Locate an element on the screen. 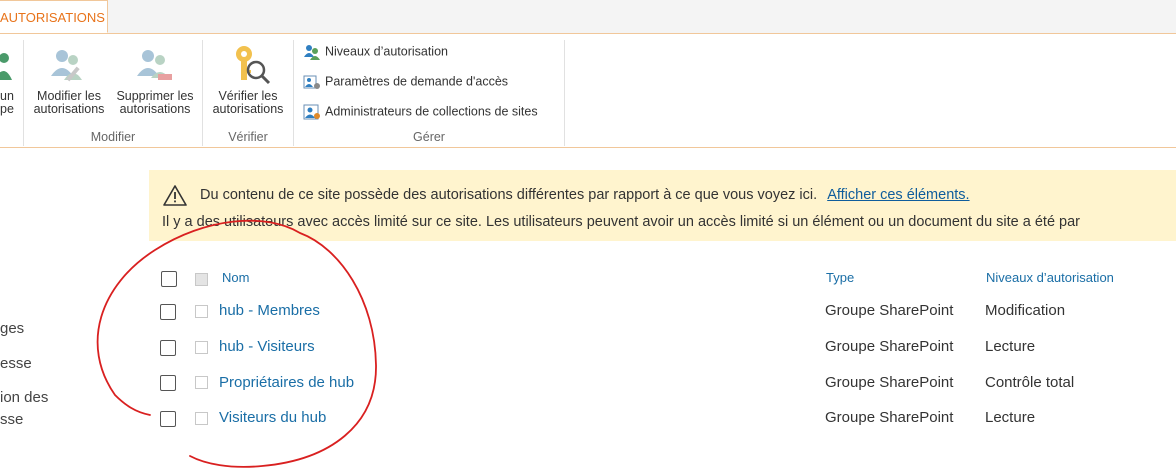 The height and width of the screenshot is (471, 1176). permission-levels-link: Niveaux d’autorisation is located at coordinates (375, 51).